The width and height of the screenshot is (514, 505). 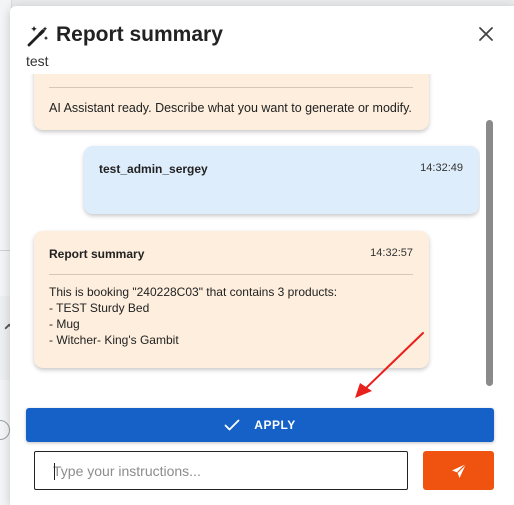 I want to click on user-message: test_admin_sergey 14:32:49, so click(x=281, y=180).